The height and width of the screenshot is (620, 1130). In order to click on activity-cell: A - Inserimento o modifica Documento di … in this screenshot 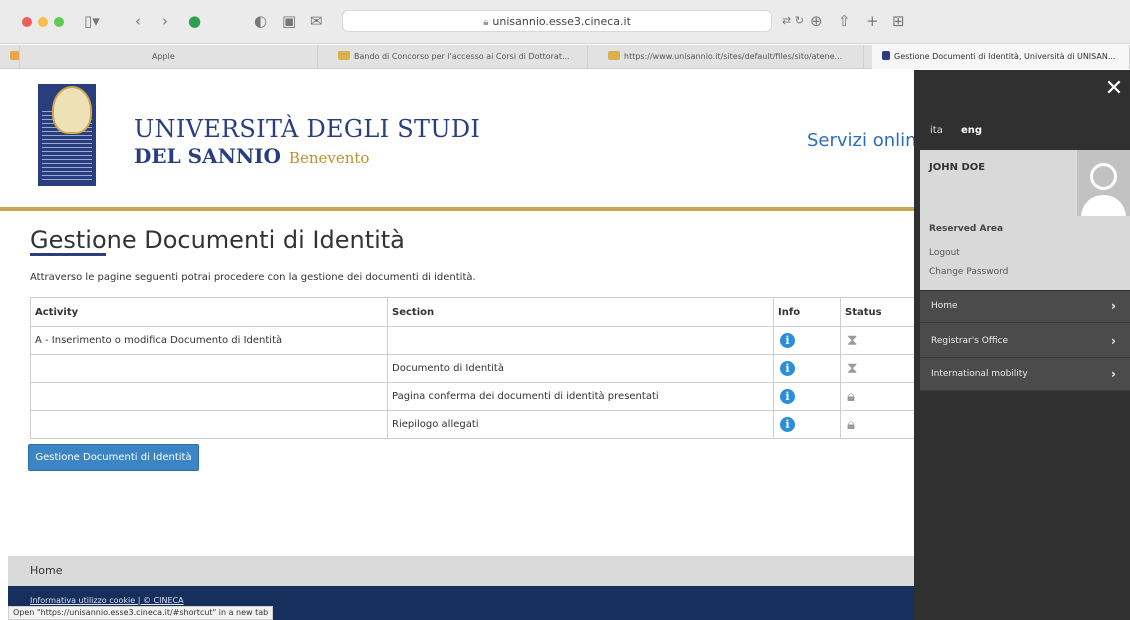, I will do `click(209, 340)`.